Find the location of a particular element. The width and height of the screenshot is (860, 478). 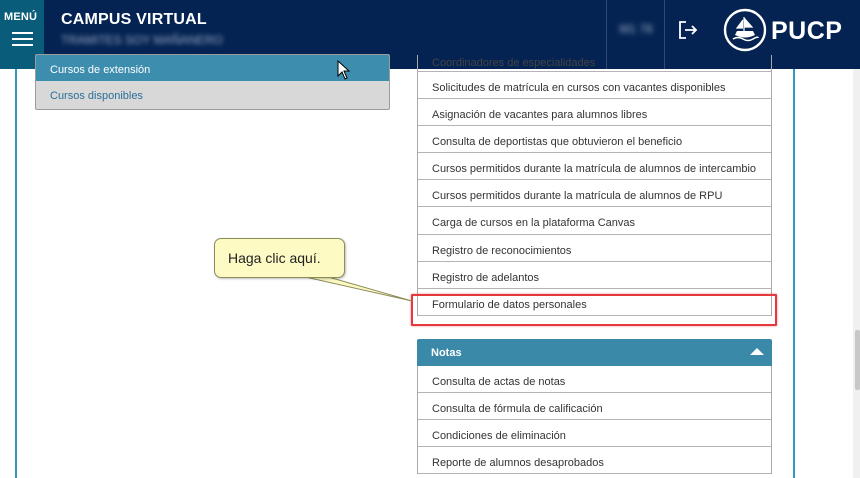

menu-label: MENÚ is located at coordinates (21, 17).